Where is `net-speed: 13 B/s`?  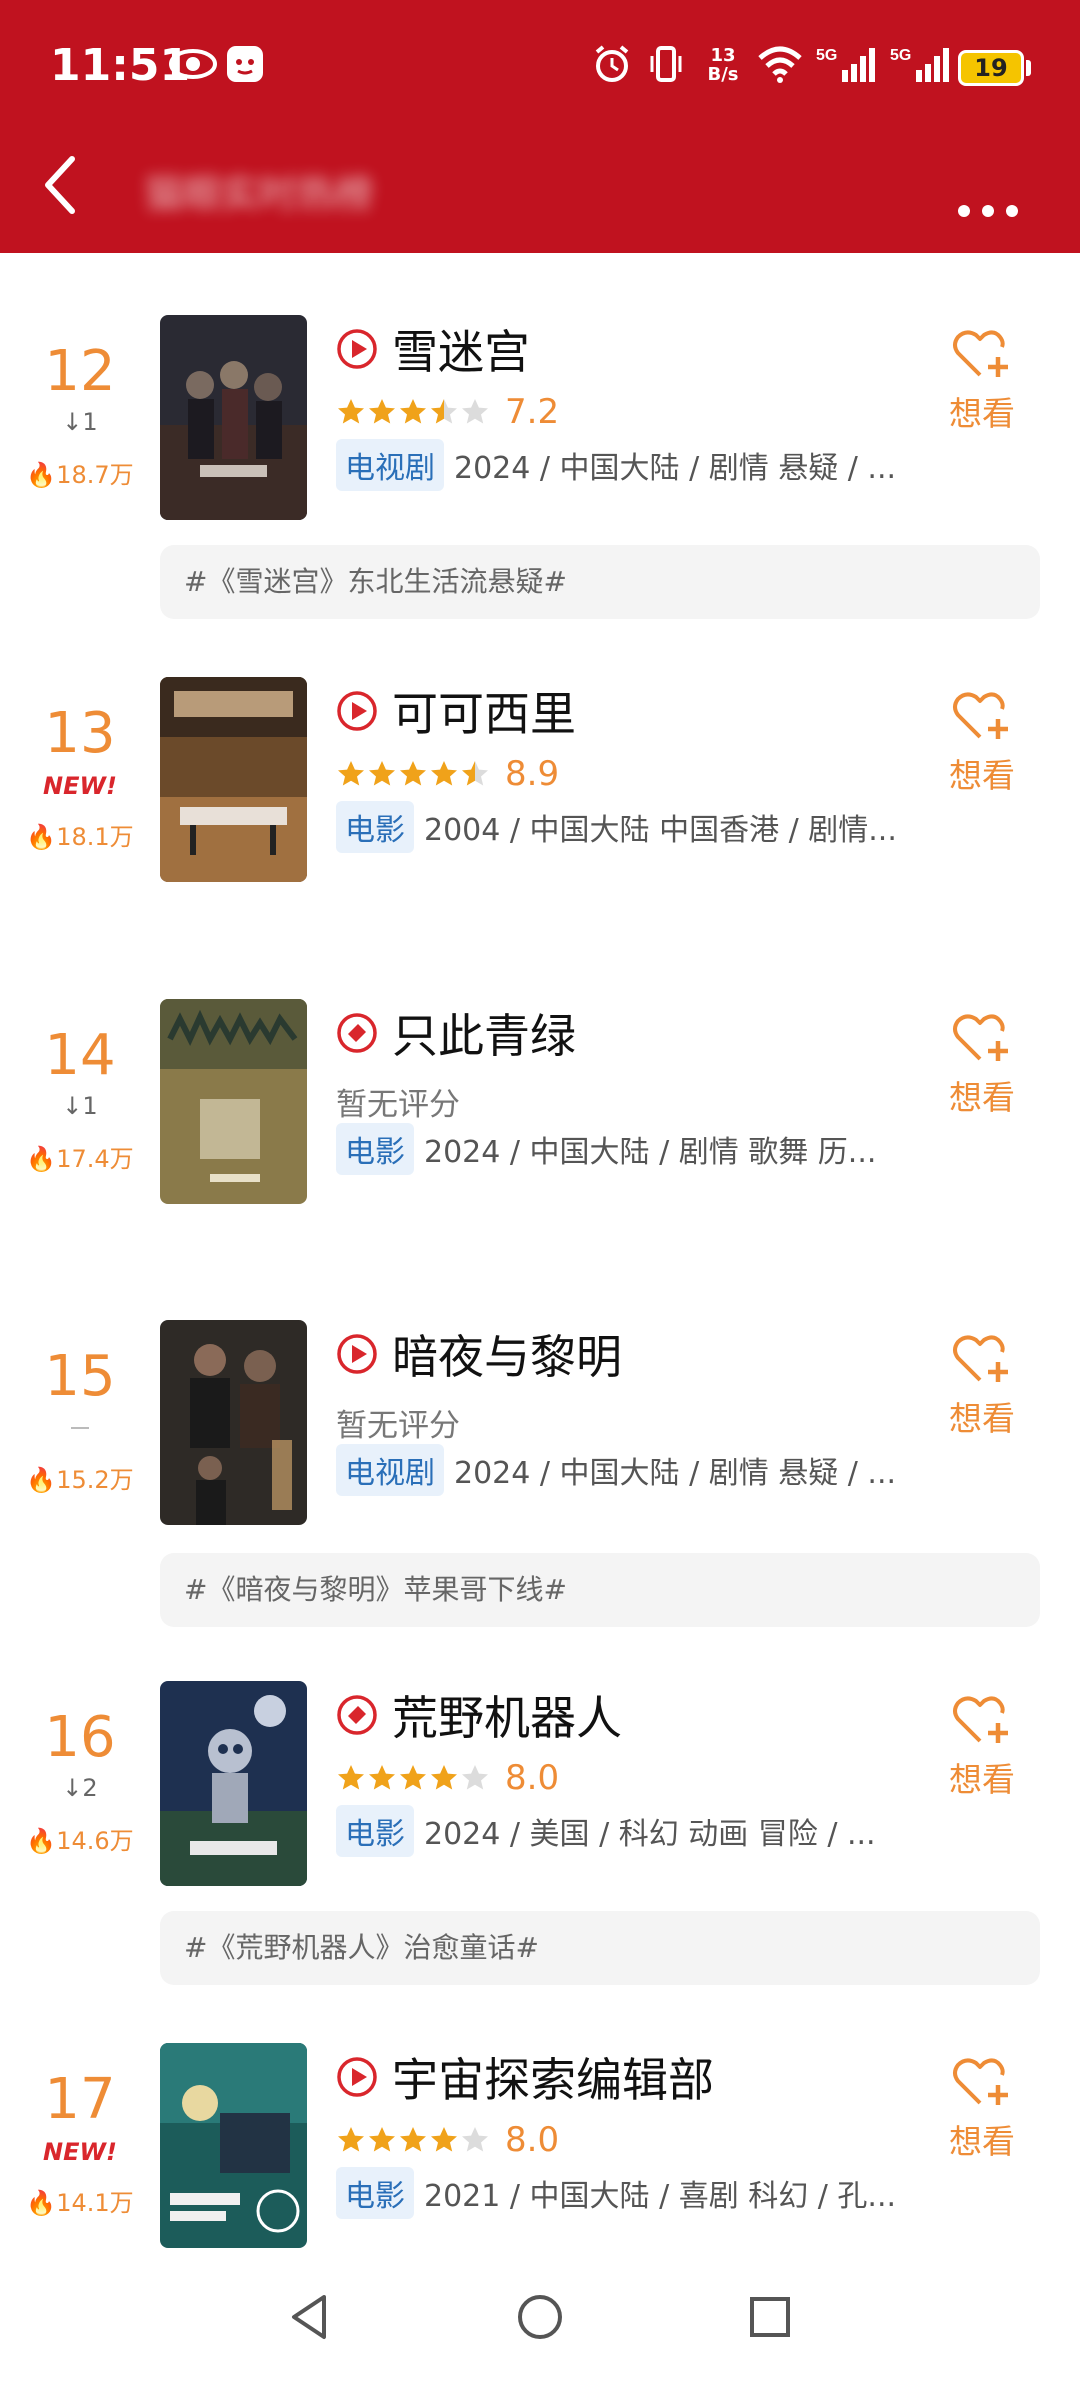 net-speed: 13 B/s is located at coordinates (723, 65).